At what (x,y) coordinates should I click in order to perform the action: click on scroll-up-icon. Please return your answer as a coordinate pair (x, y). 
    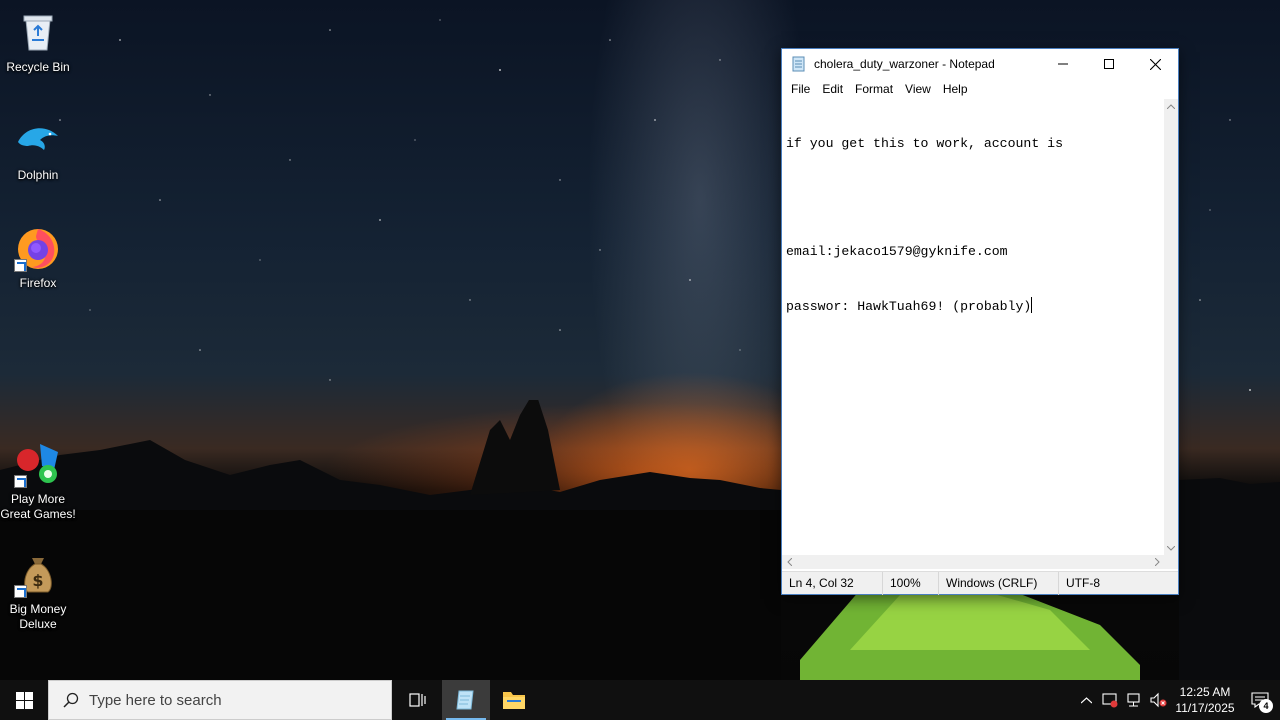
    Looking at the image, I should click on (1171, 106).